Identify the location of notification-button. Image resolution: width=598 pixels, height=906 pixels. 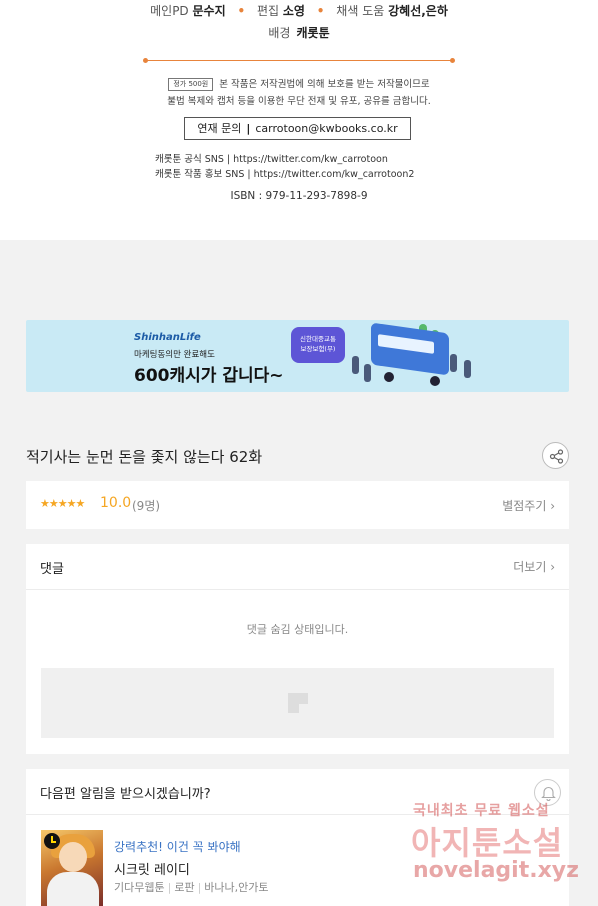
(547, 792).